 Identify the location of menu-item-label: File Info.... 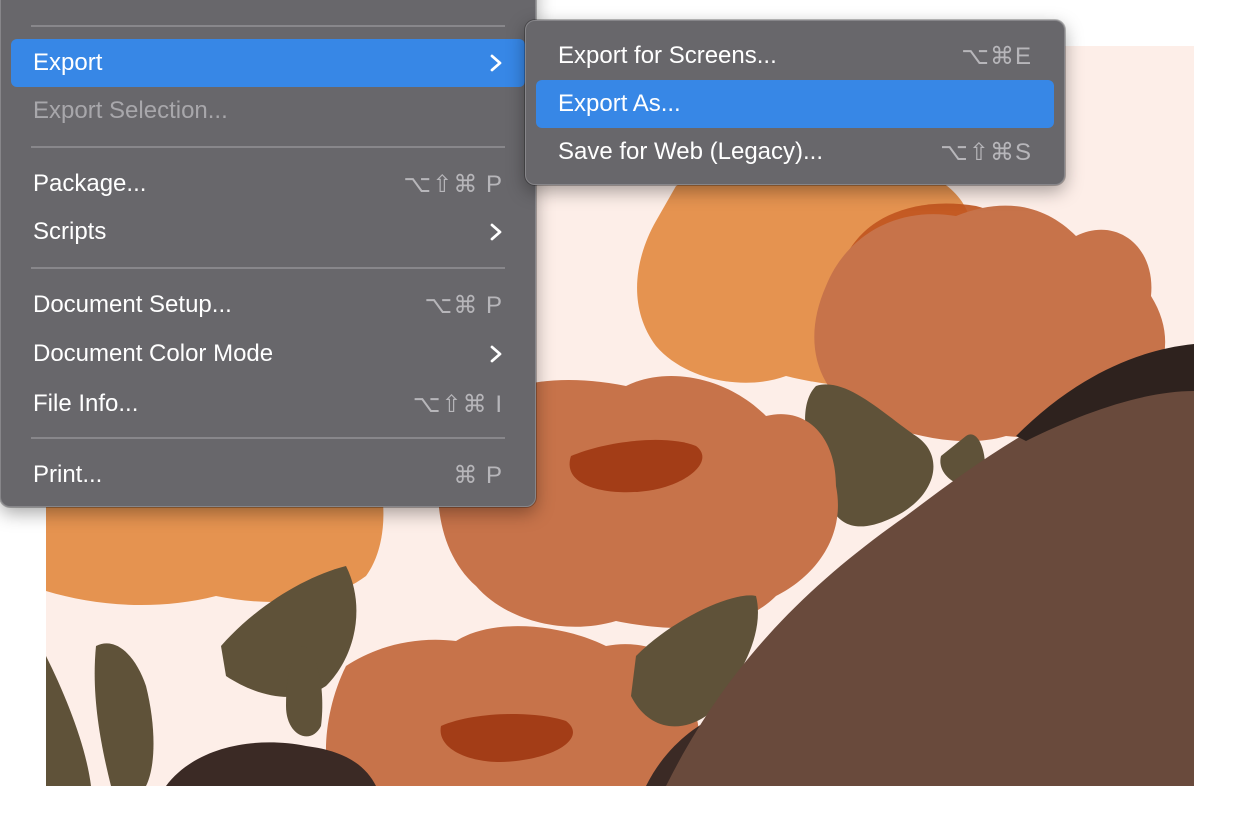
(86, 403).